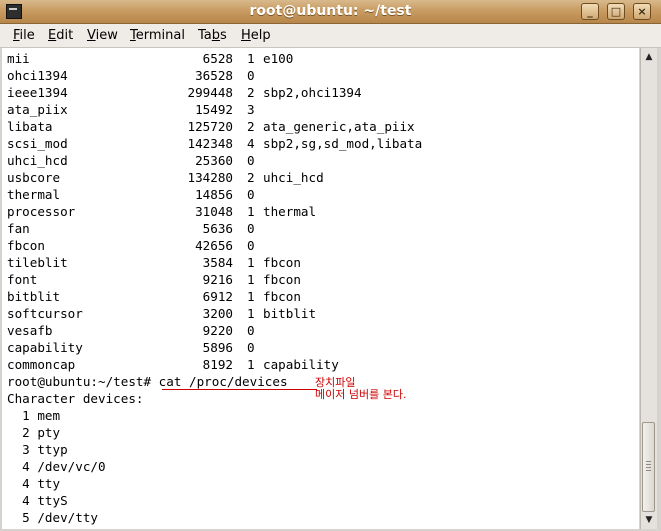 The width and height of the screenshot is (661, 531). Describe the element at coordinates (217, 296) in the screenshot. I see `module-size: 6912` at that location.